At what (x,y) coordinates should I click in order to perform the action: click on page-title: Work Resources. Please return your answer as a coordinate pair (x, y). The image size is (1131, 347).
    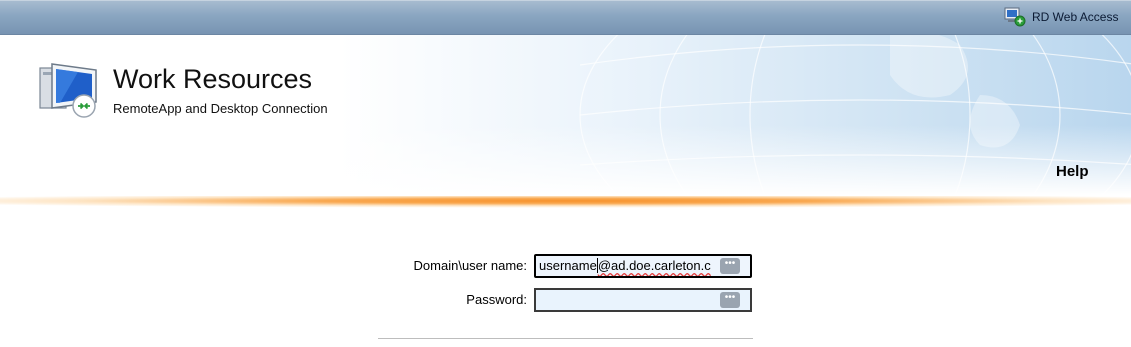
    Looking at the image, I should click on (213, 79).